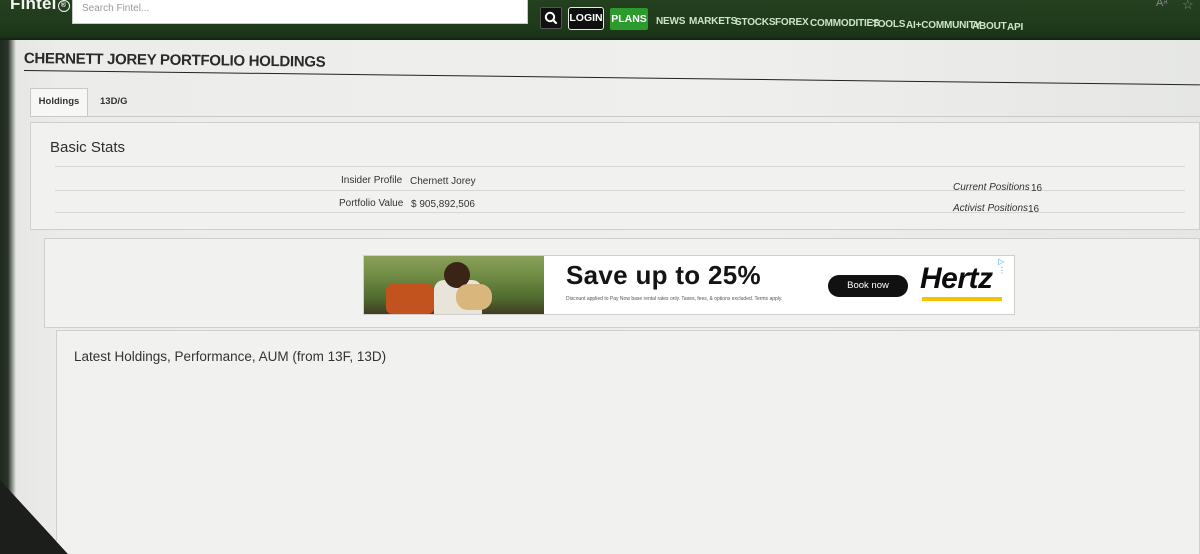 The height and width of the screenshot is (554, 1200). I want to click on book-now-button: Book now, so click(868, 286).